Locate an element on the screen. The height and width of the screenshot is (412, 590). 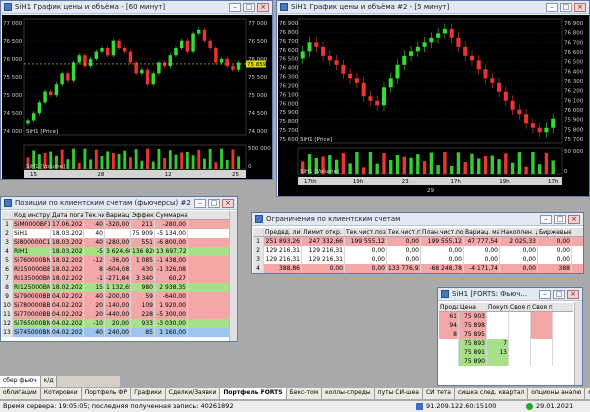
limits-titlebar: Ограничения по клиентским счетам – □ × is located at coordinates (417, 219).